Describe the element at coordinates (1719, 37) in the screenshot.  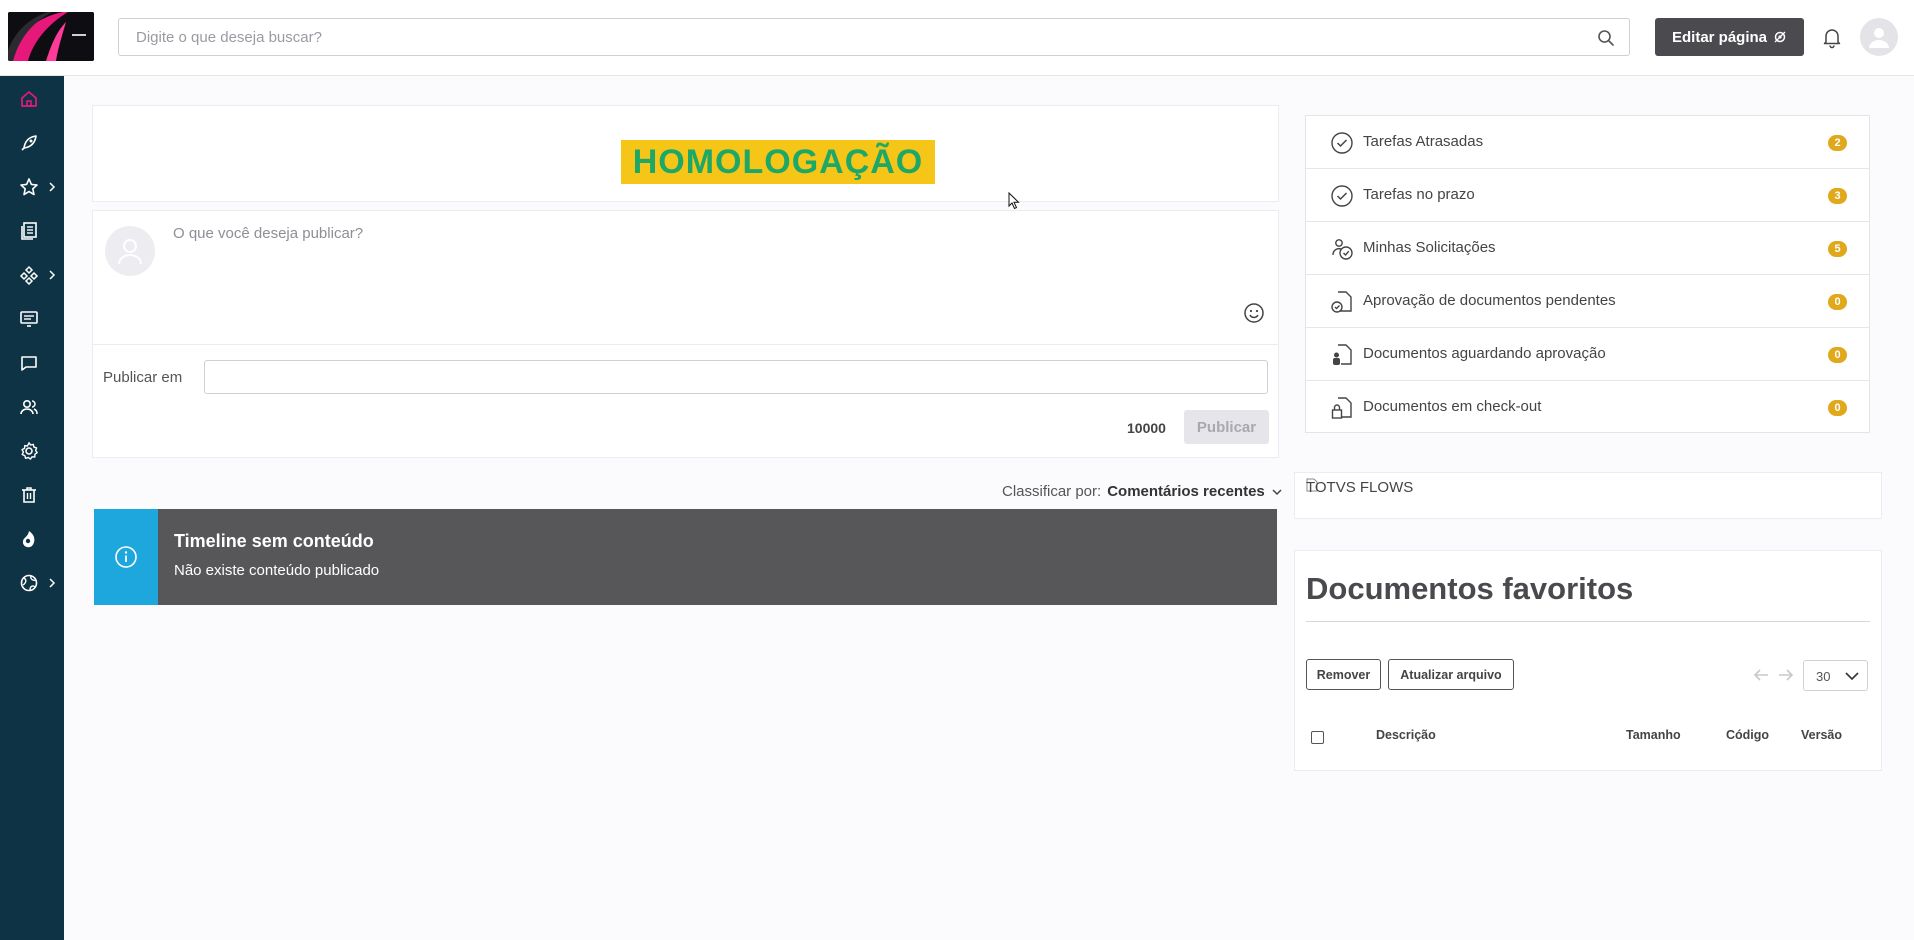
I see `edit-page-label: Editar página` at that location.